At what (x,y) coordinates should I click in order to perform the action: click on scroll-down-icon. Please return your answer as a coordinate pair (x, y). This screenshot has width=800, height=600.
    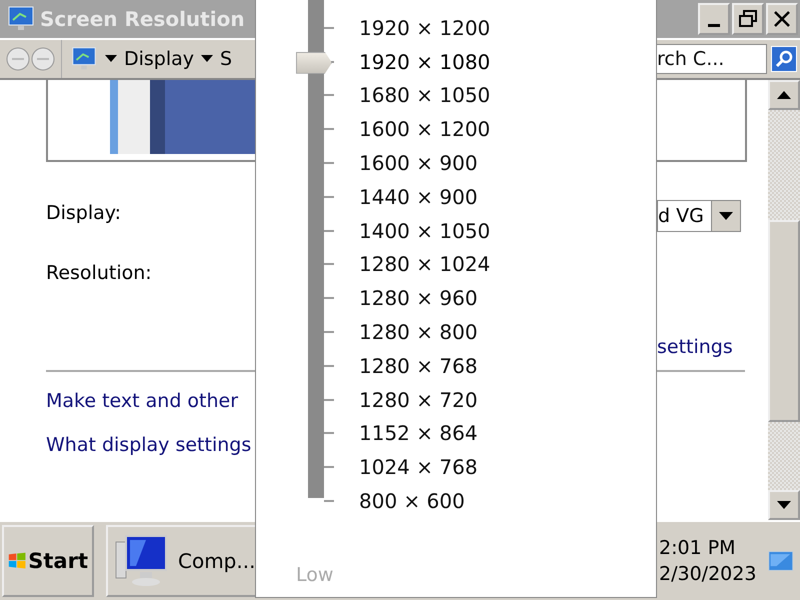
    Looking at the image, I should click on (784, 505).